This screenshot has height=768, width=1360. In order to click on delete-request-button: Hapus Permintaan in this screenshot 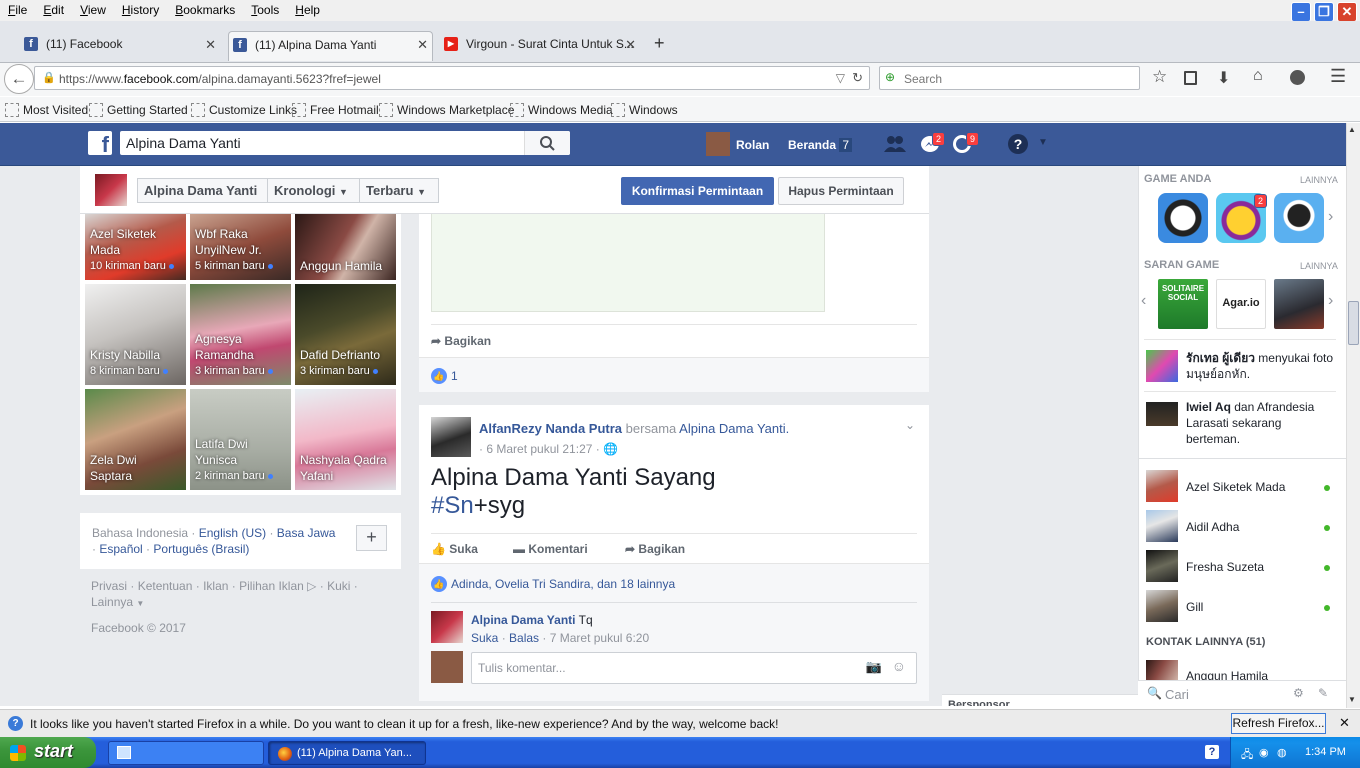, I will do `click(841, 191)`.